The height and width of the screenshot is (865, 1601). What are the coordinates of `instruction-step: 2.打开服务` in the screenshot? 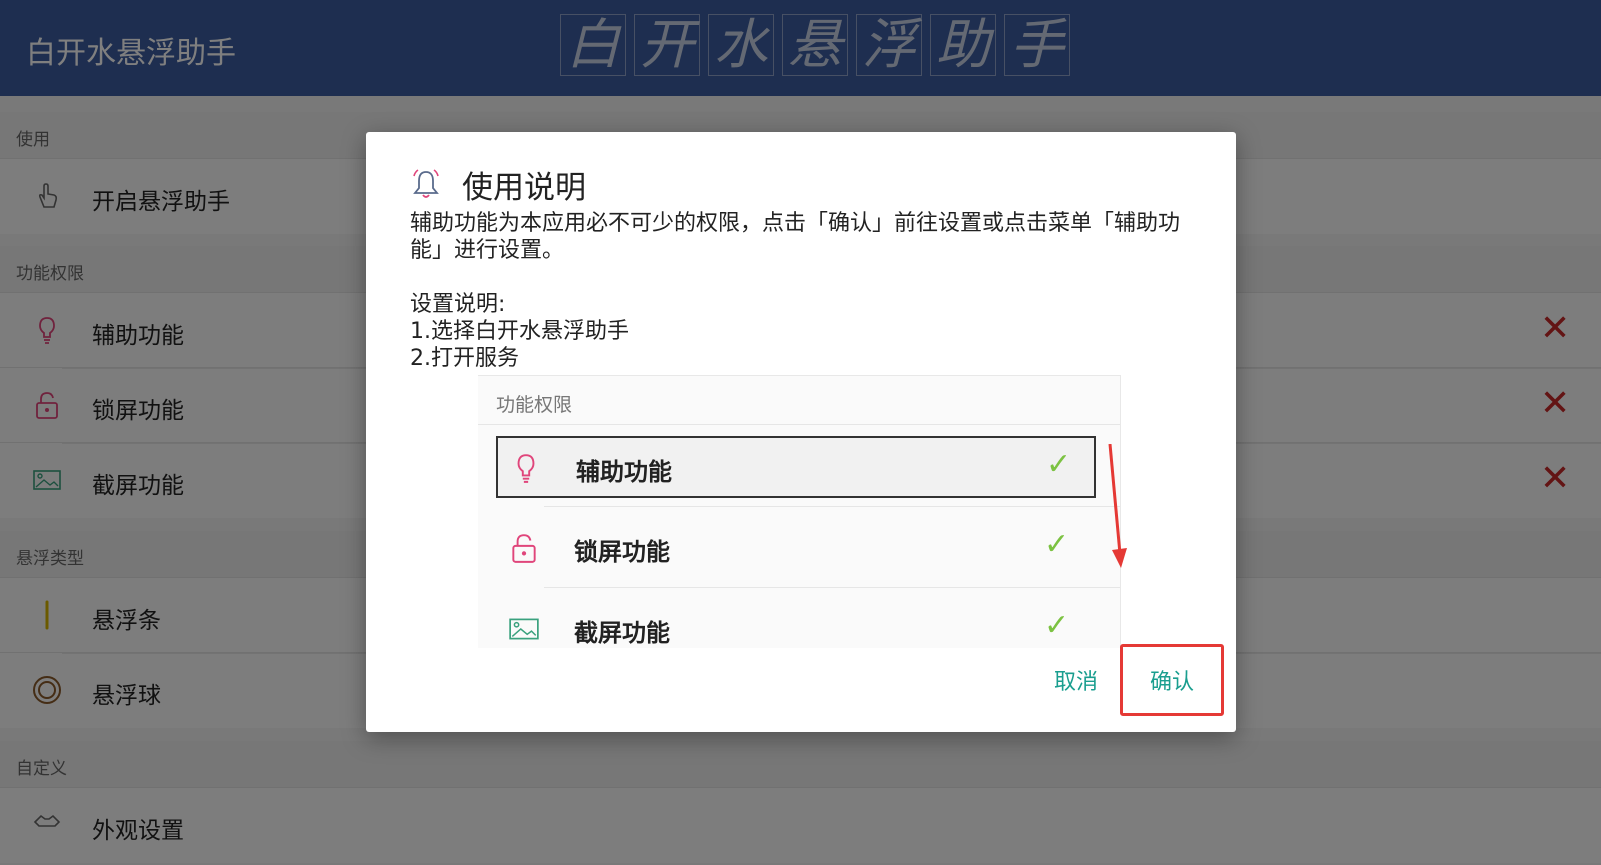 It's located at (464, 358).